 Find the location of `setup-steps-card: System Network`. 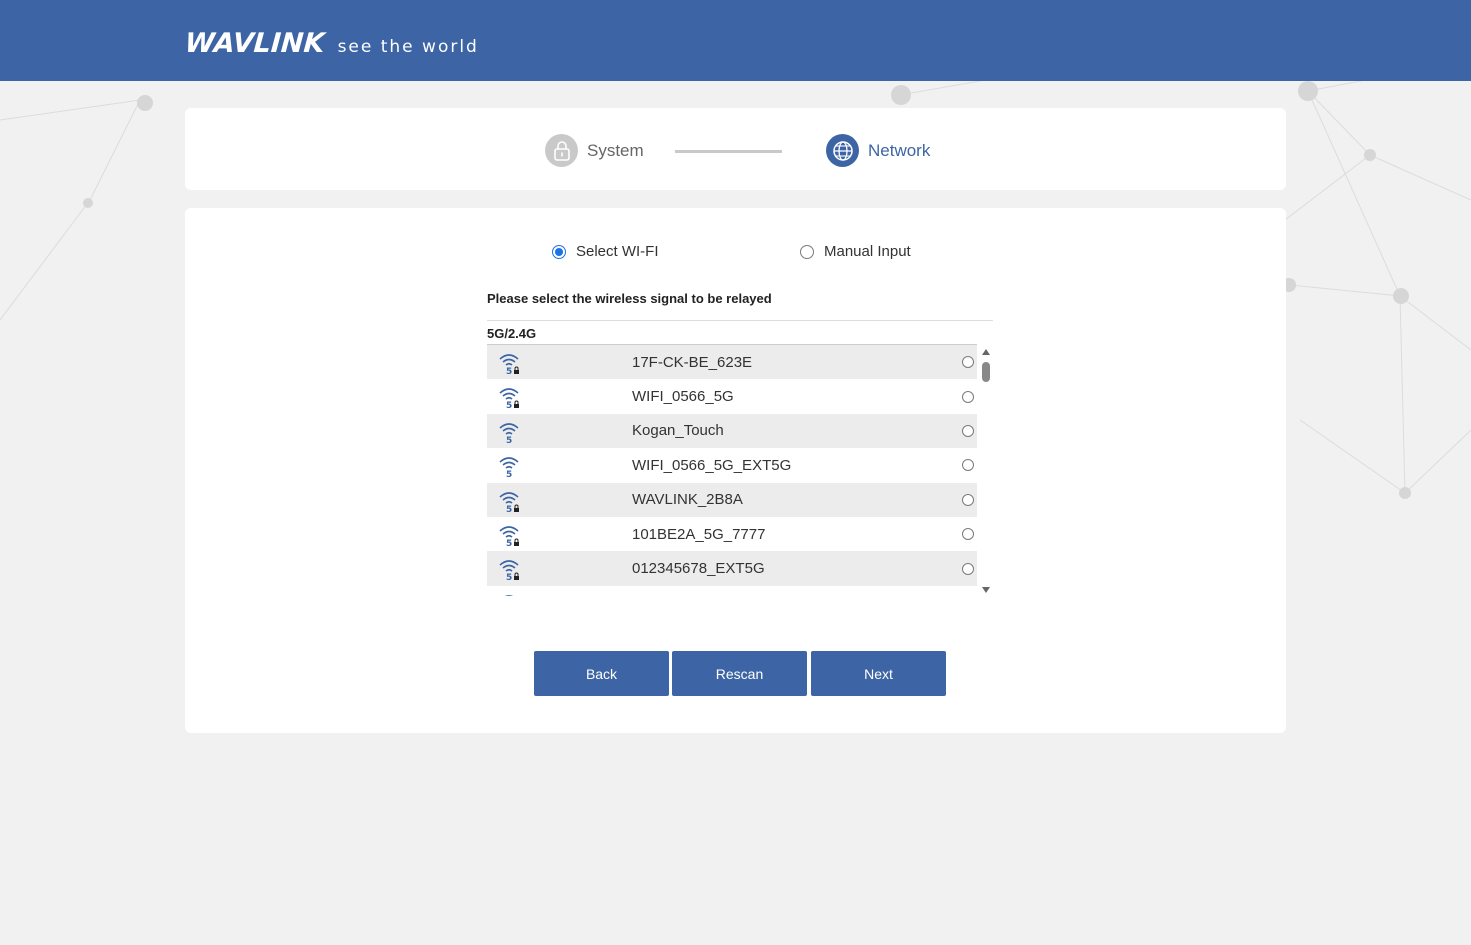

setup-steps-card: System Network is located at coordinates (735, 149).